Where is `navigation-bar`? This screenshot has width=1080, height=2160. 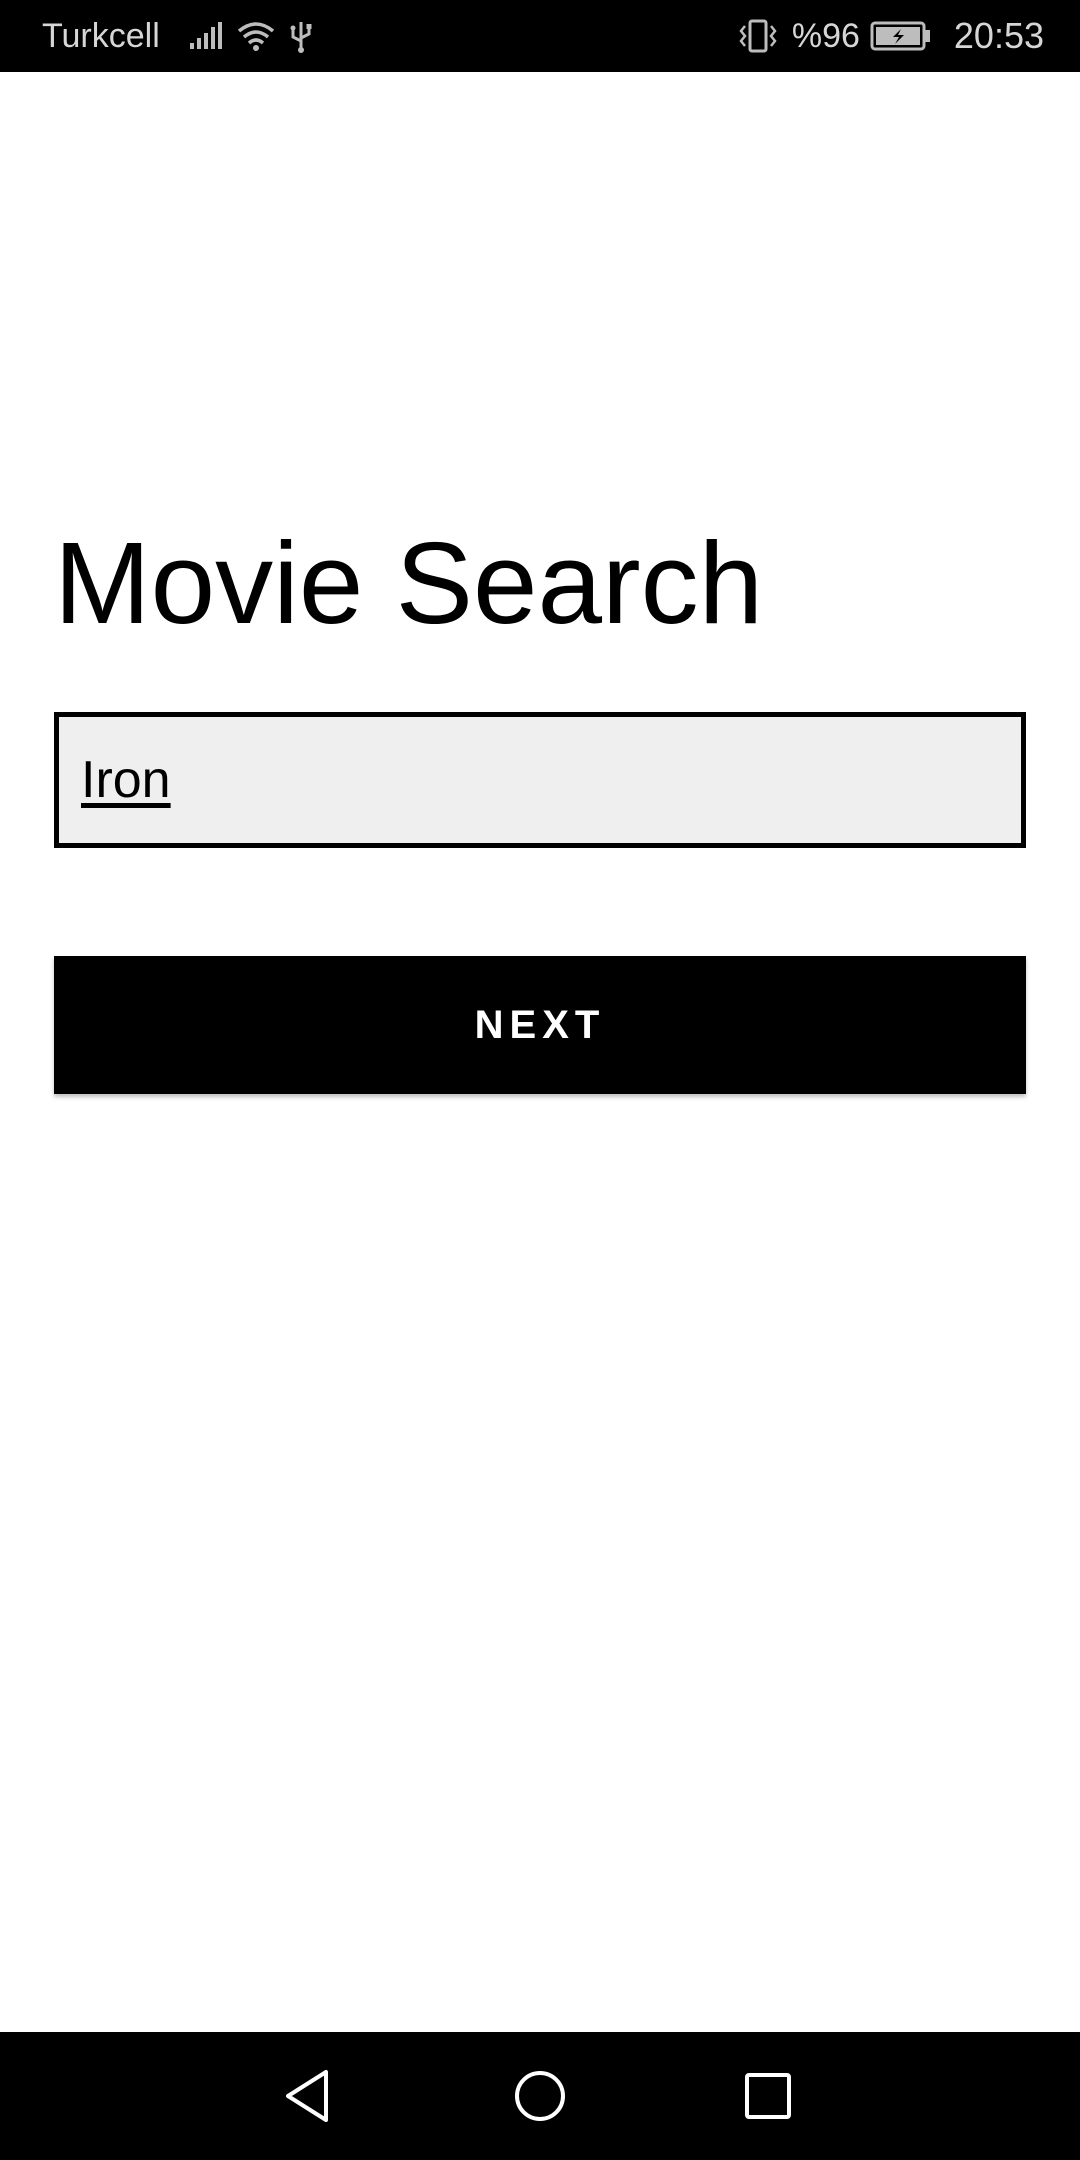 navigation-bar is located at coordinates (540, 2096).